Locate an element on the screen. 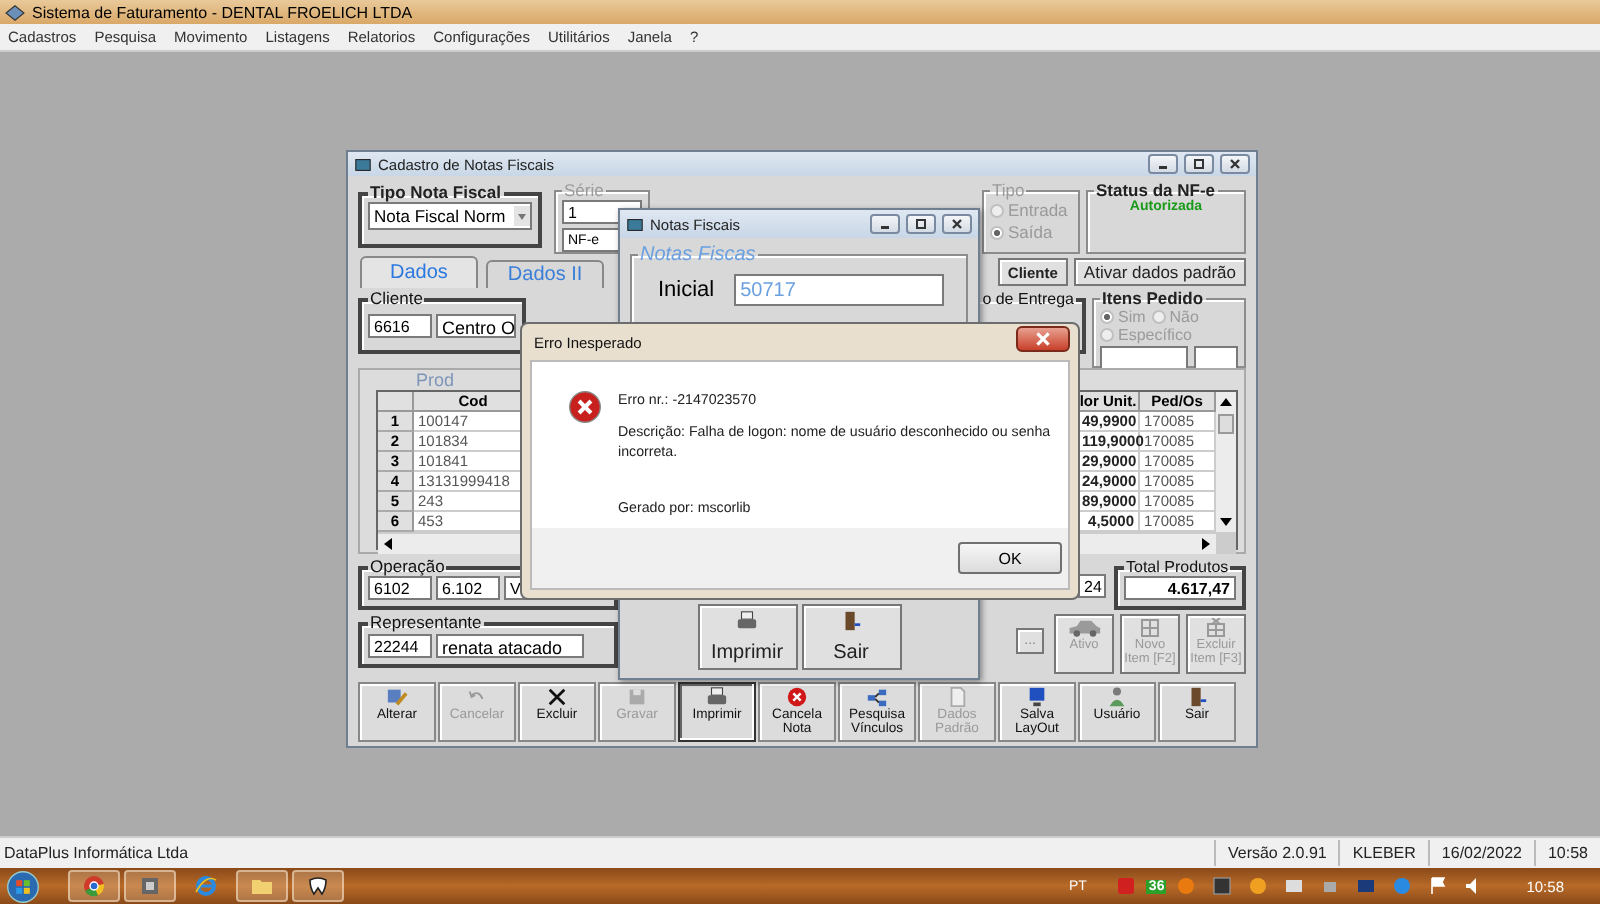  monitor-icon is located at coordinates (1037, 697).